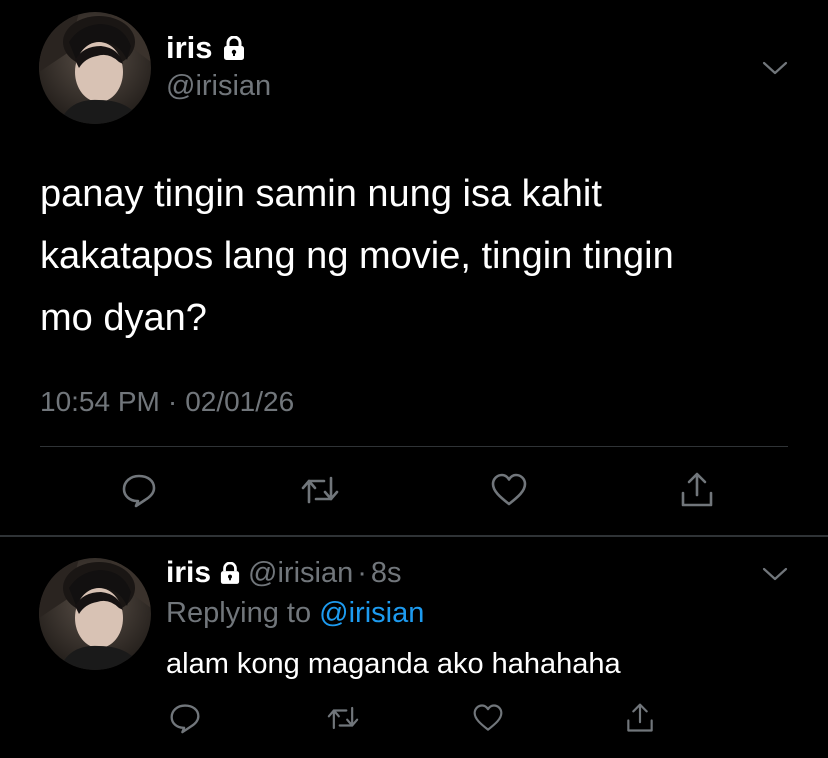  I want to click on reply-action-bar, so click(414, 720).